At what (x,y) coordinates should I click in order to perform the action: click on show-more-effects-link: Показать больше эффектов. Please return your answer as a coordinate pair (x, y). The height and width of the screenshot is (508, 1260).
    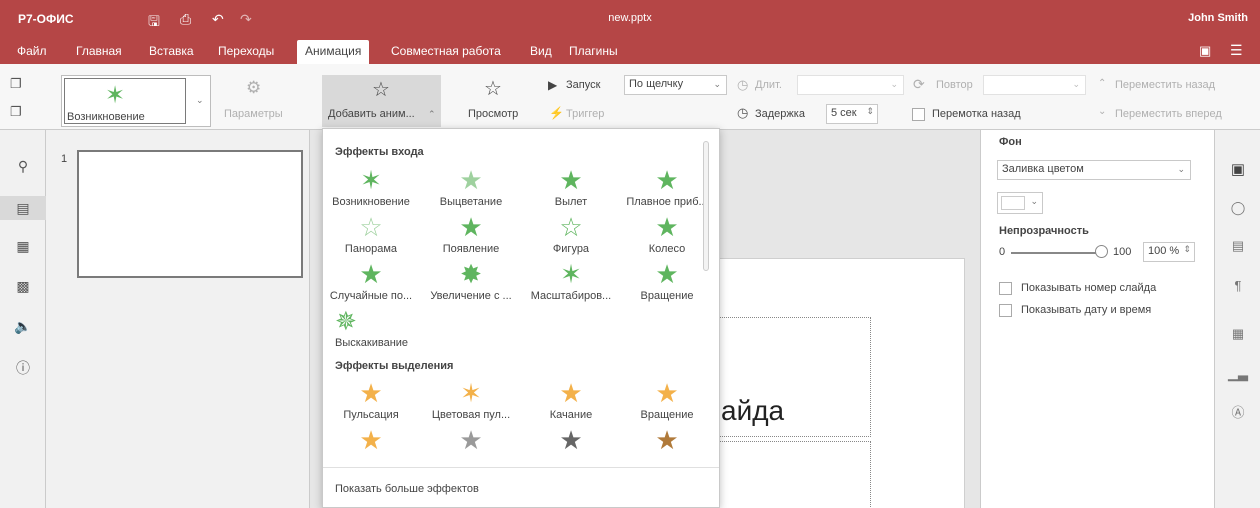
    Looking at the image, I should click on (407, 489).